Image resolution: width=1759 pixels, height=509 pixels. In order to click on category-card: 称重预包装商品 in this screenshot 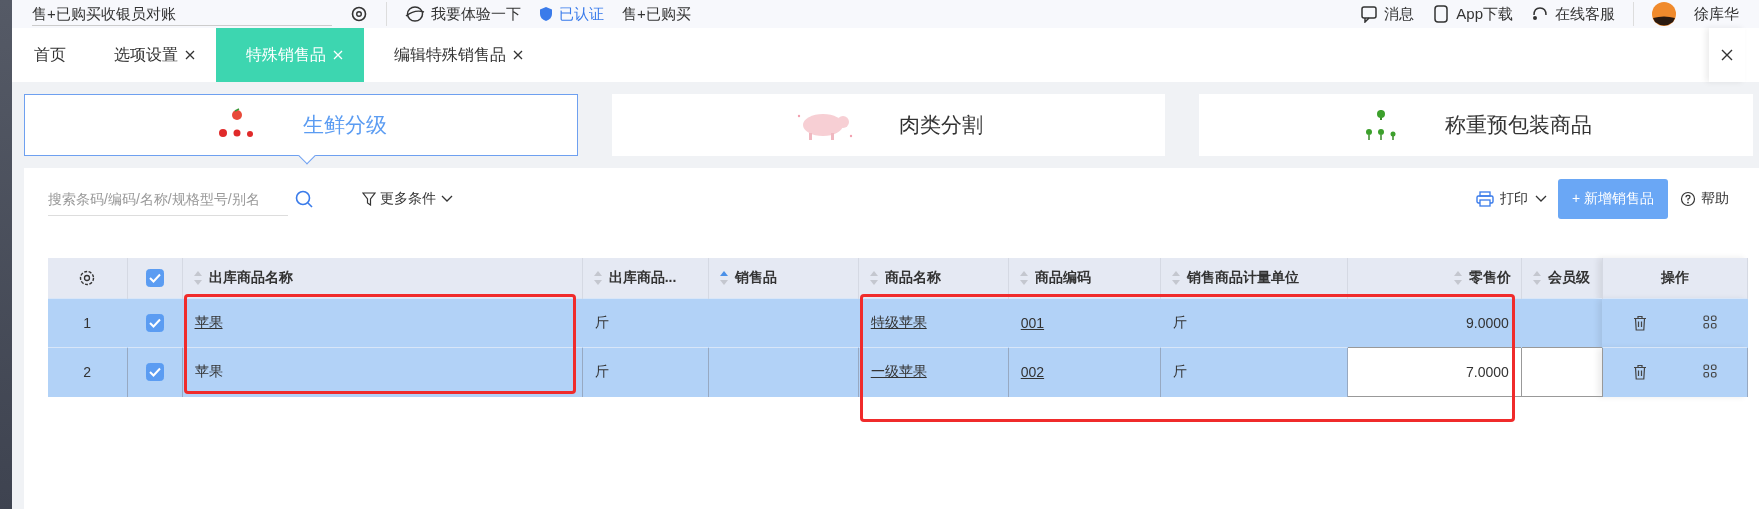, I will do `click(1476, 125)`.